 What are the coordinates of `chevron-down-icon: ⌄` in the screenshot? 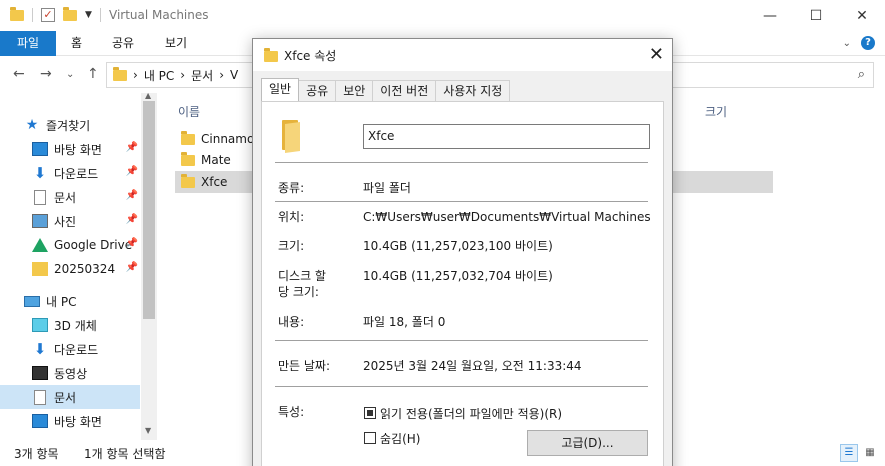 It's located at (847, 43).